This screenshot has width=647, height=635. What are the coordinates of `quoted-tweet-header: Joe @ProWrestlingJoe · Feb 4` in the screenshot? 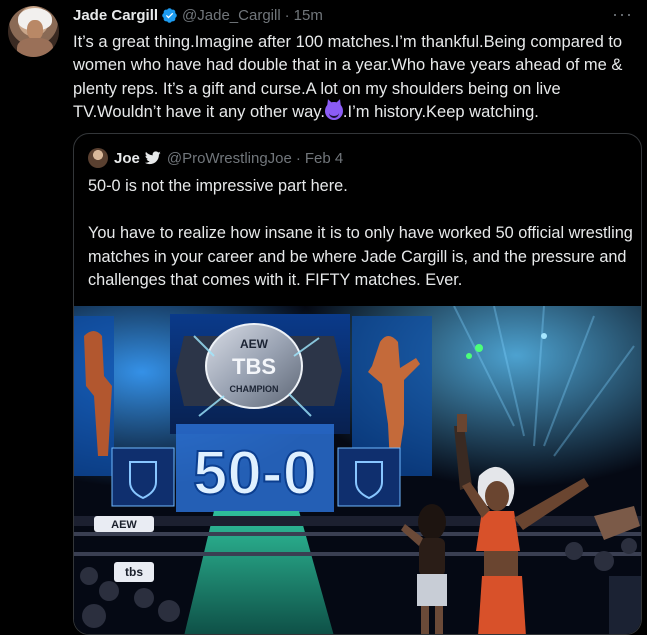 It's located at (215, 158).